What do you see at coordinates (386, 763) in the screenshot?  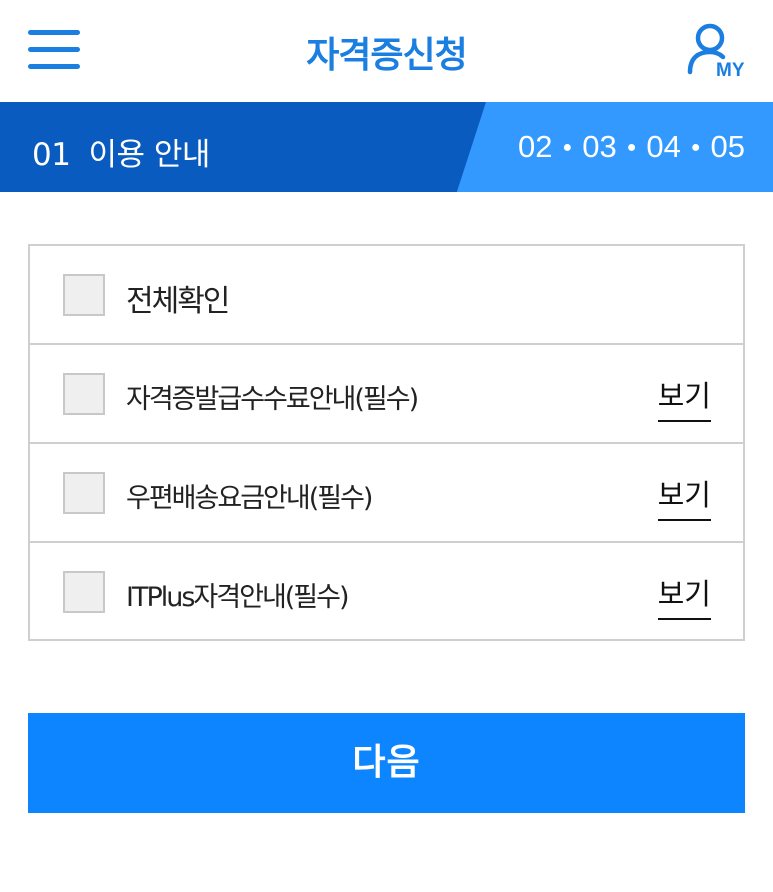 I see `next-button: 다음` at bounding box center [386, 763].